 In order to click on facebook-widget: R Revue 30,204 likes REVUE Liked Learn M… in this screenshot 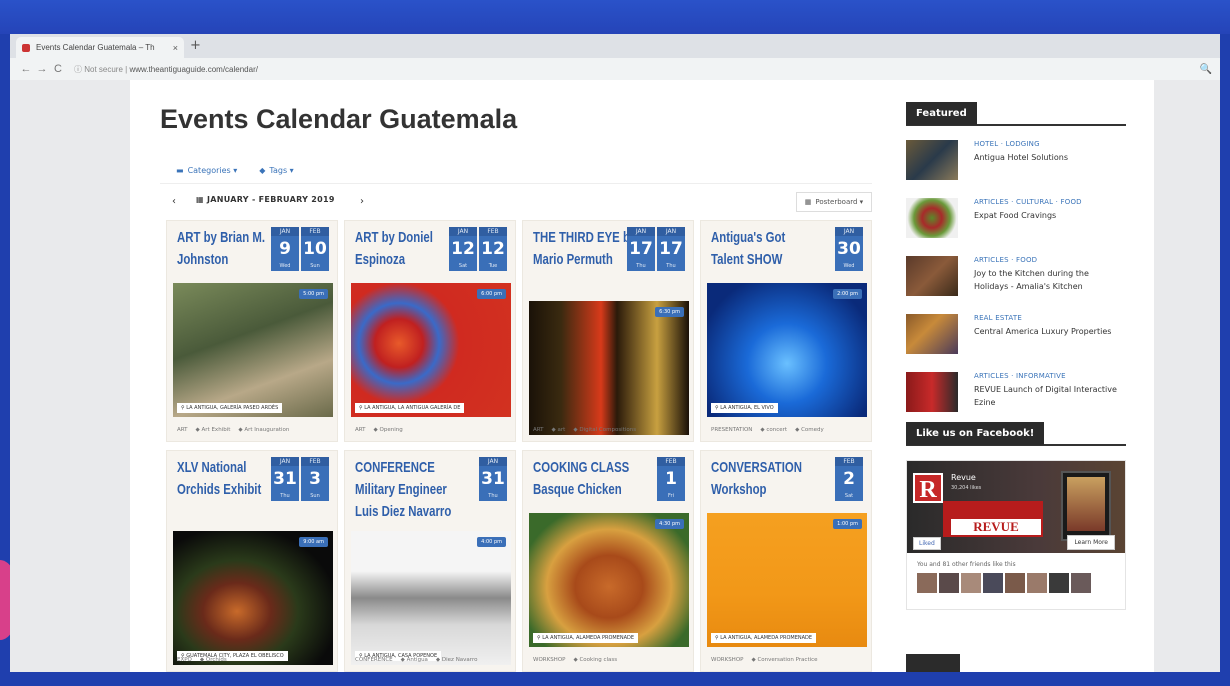, I will do `click(1016, 535)`.